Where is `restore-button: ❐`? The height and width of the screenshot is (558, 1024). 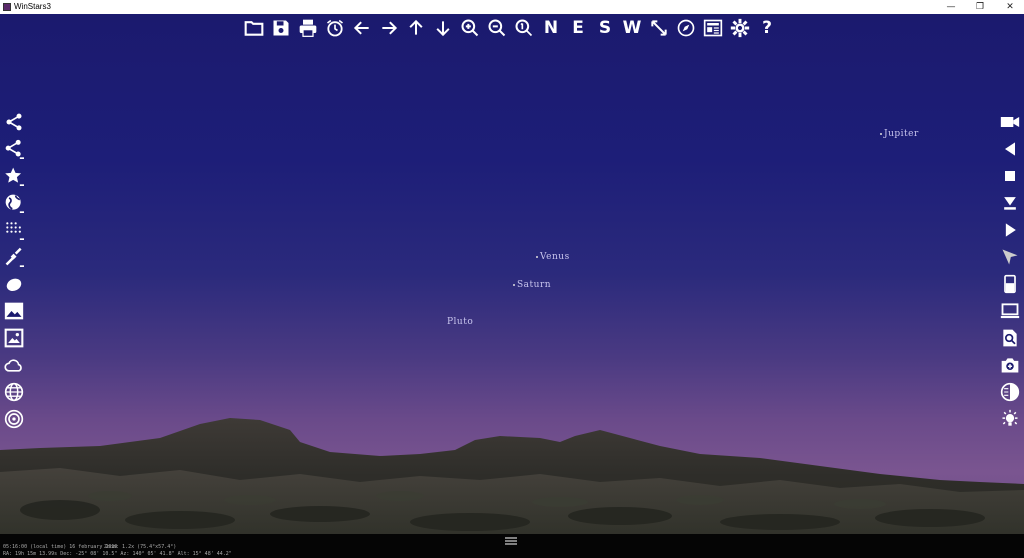 restore-button: ❐ is located at coordinates (980, 7).